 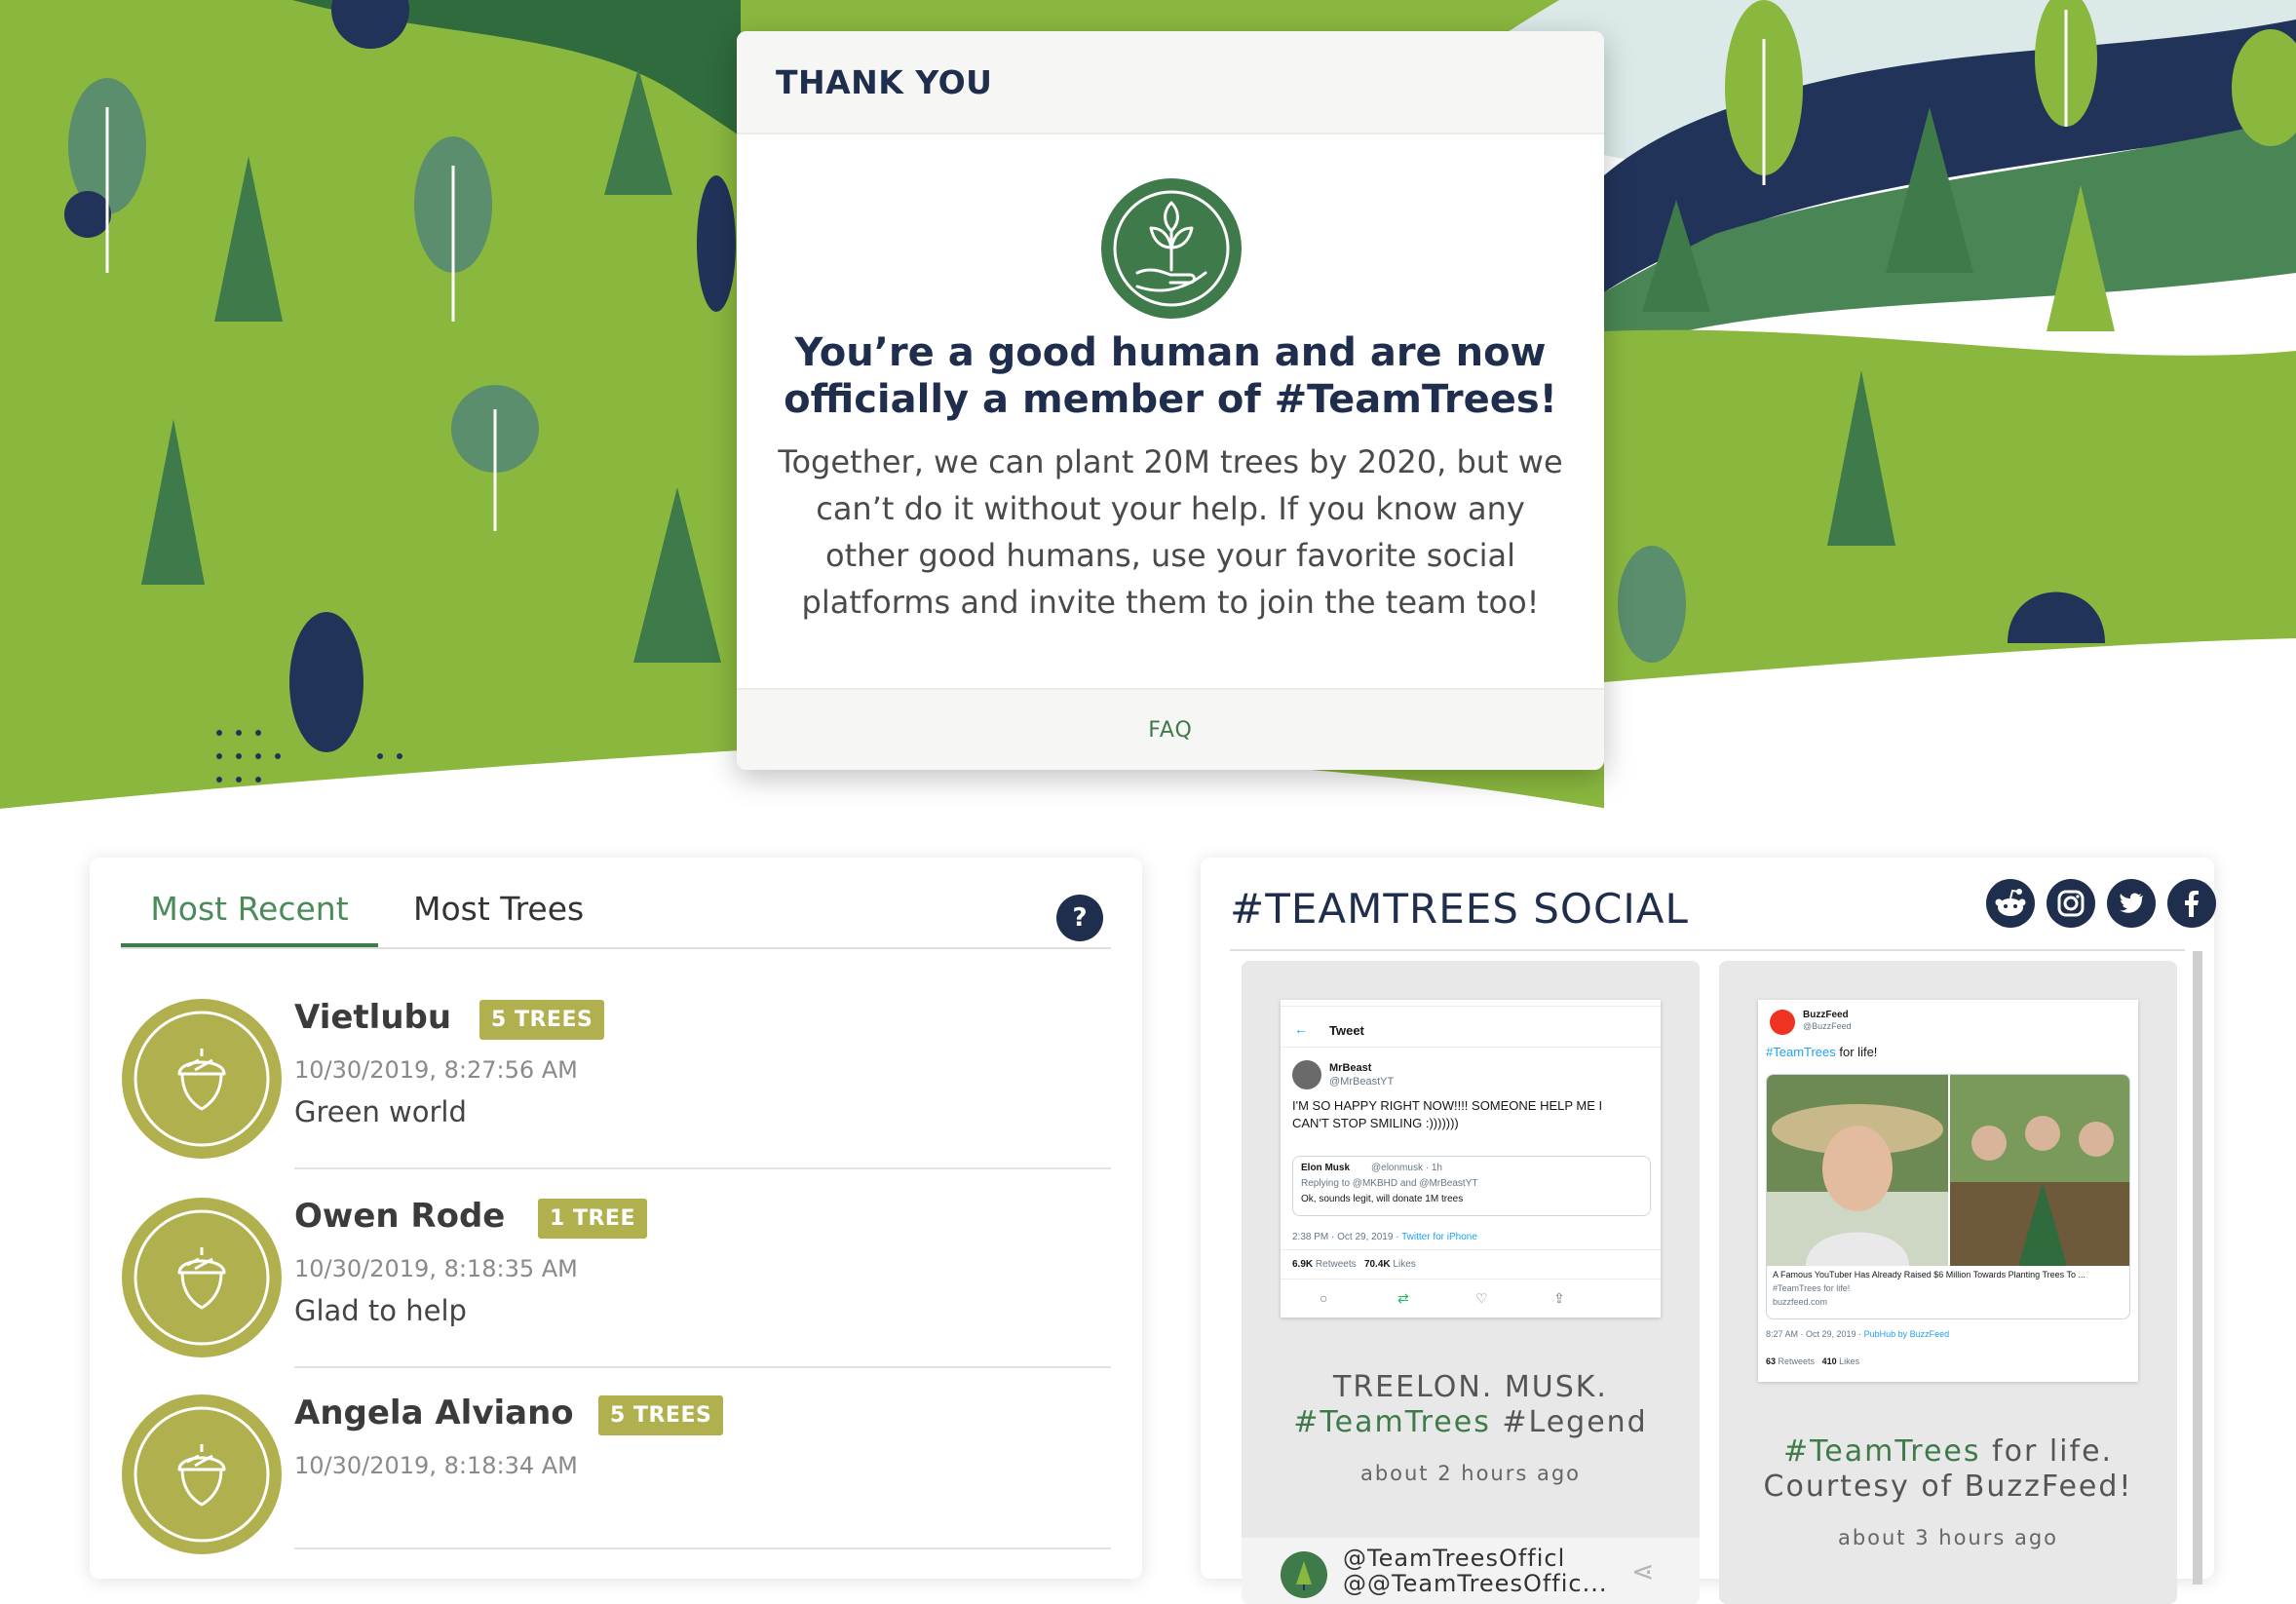 What do you see at coordinates (616, 918) in the screenshot?
I see `leaderboard-tabs: Most Recent Most Trees` at bounding box center [616, 918].